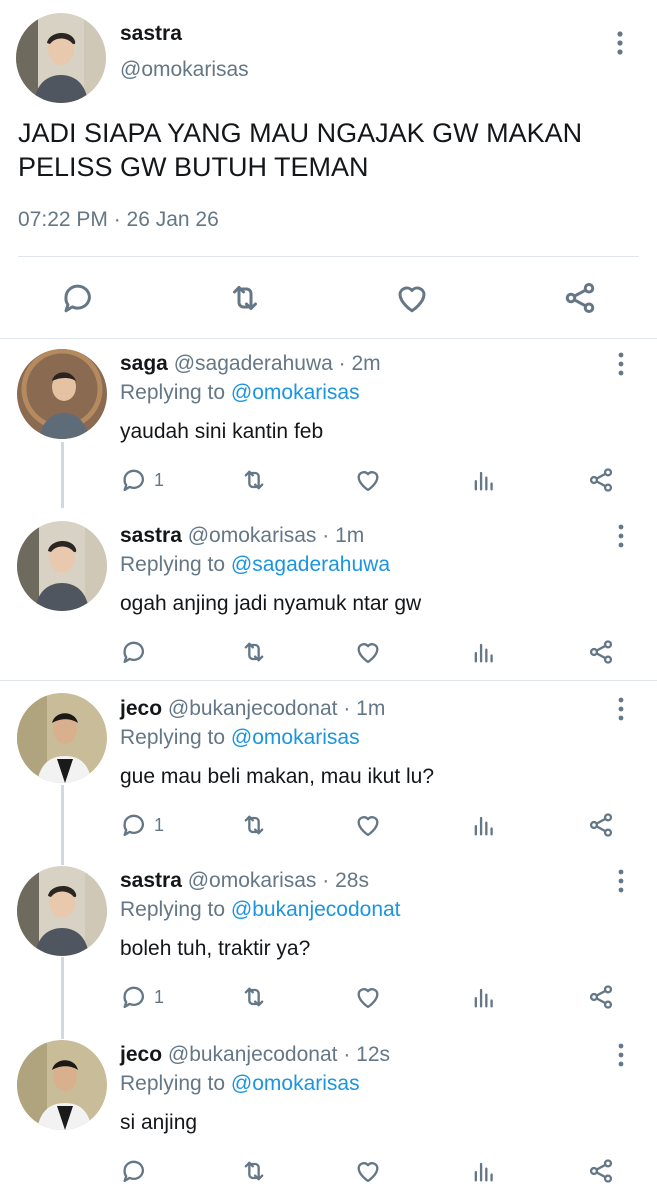  What do you see at coordinates (193, 167) in the screenshot?
I see `tweet-text-line: PELISS GW BUTUH TEMAN` at bounding box center [193, 167].